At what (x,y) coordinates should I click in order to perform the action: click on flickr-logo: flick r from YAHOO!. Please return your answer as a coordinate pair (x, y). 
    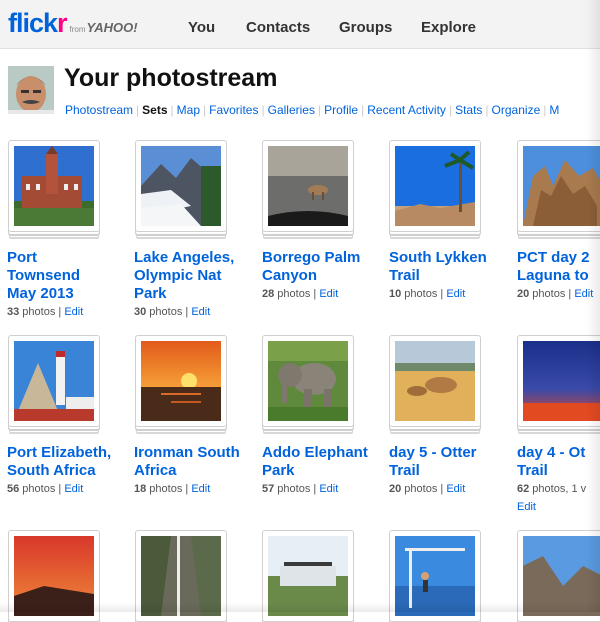
    Looking at the image, I should click on (73, 23).